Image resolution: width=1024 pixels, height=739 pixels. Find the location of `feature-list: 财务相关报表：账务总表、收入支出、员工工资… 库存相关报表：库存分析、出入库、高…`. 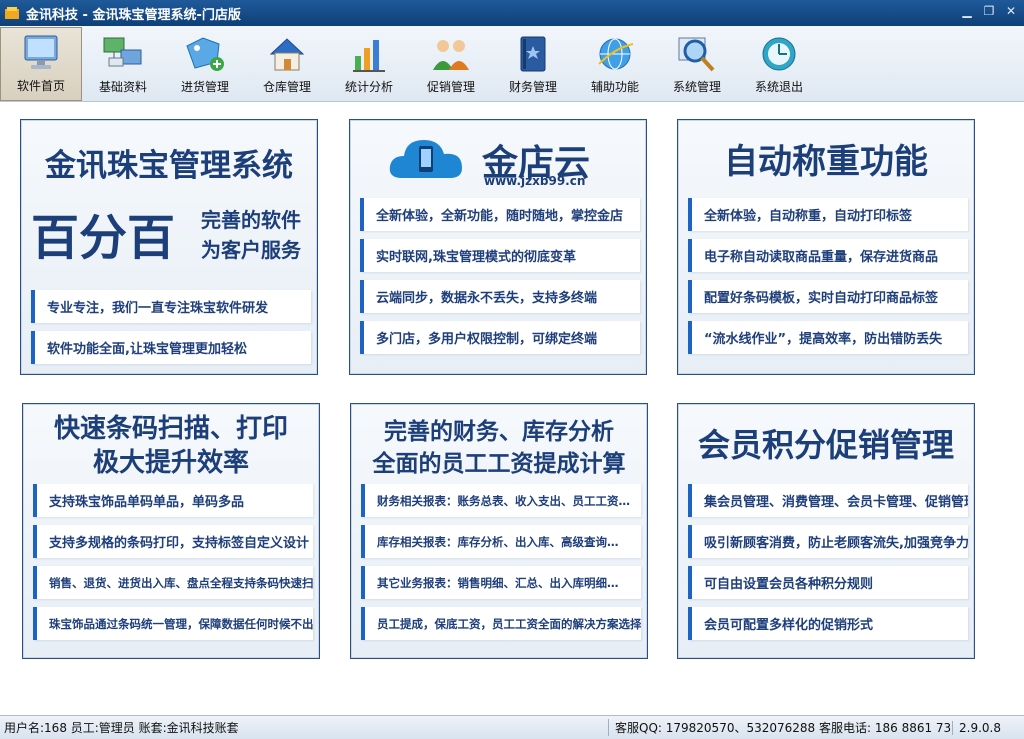

feature-list: 财务相关报表：账务总表、收入支出、员工工资… 库存相关报表：库存分析、出入库、高… is located at coordinates (501, 566).